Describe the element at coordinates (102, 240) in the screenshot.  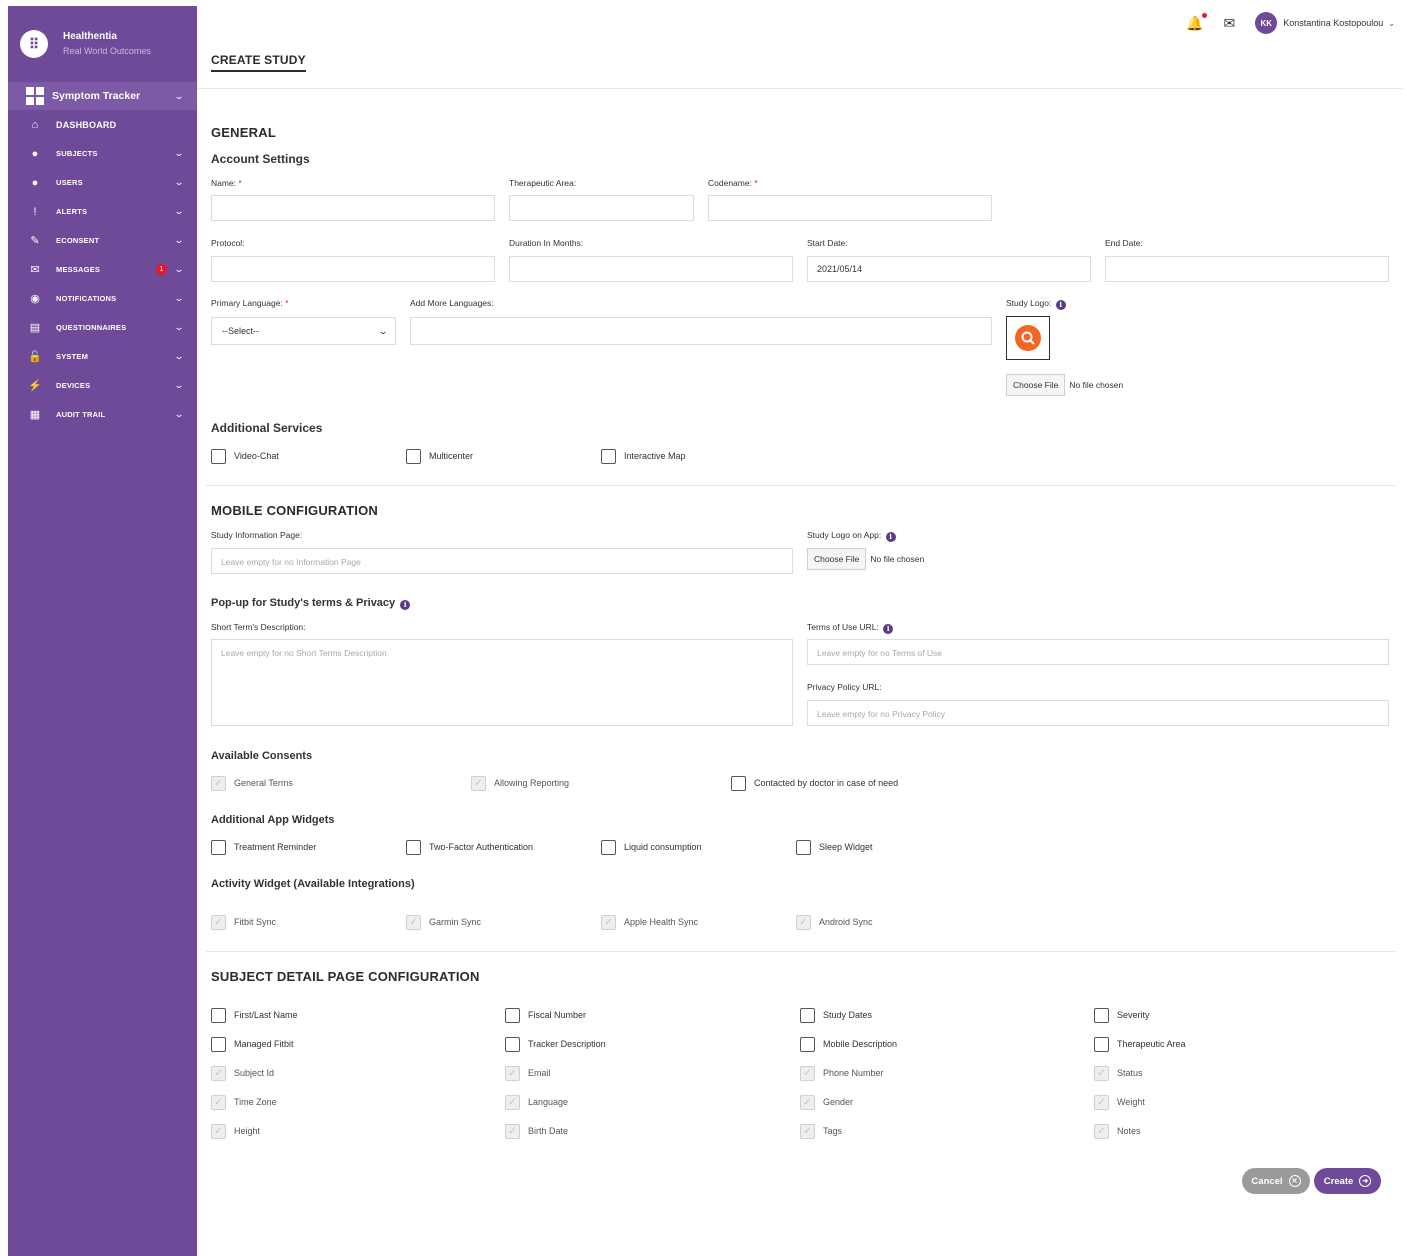
I see `sidebar-item-econsent: ✎ ECONSENT ⌄` at that location.